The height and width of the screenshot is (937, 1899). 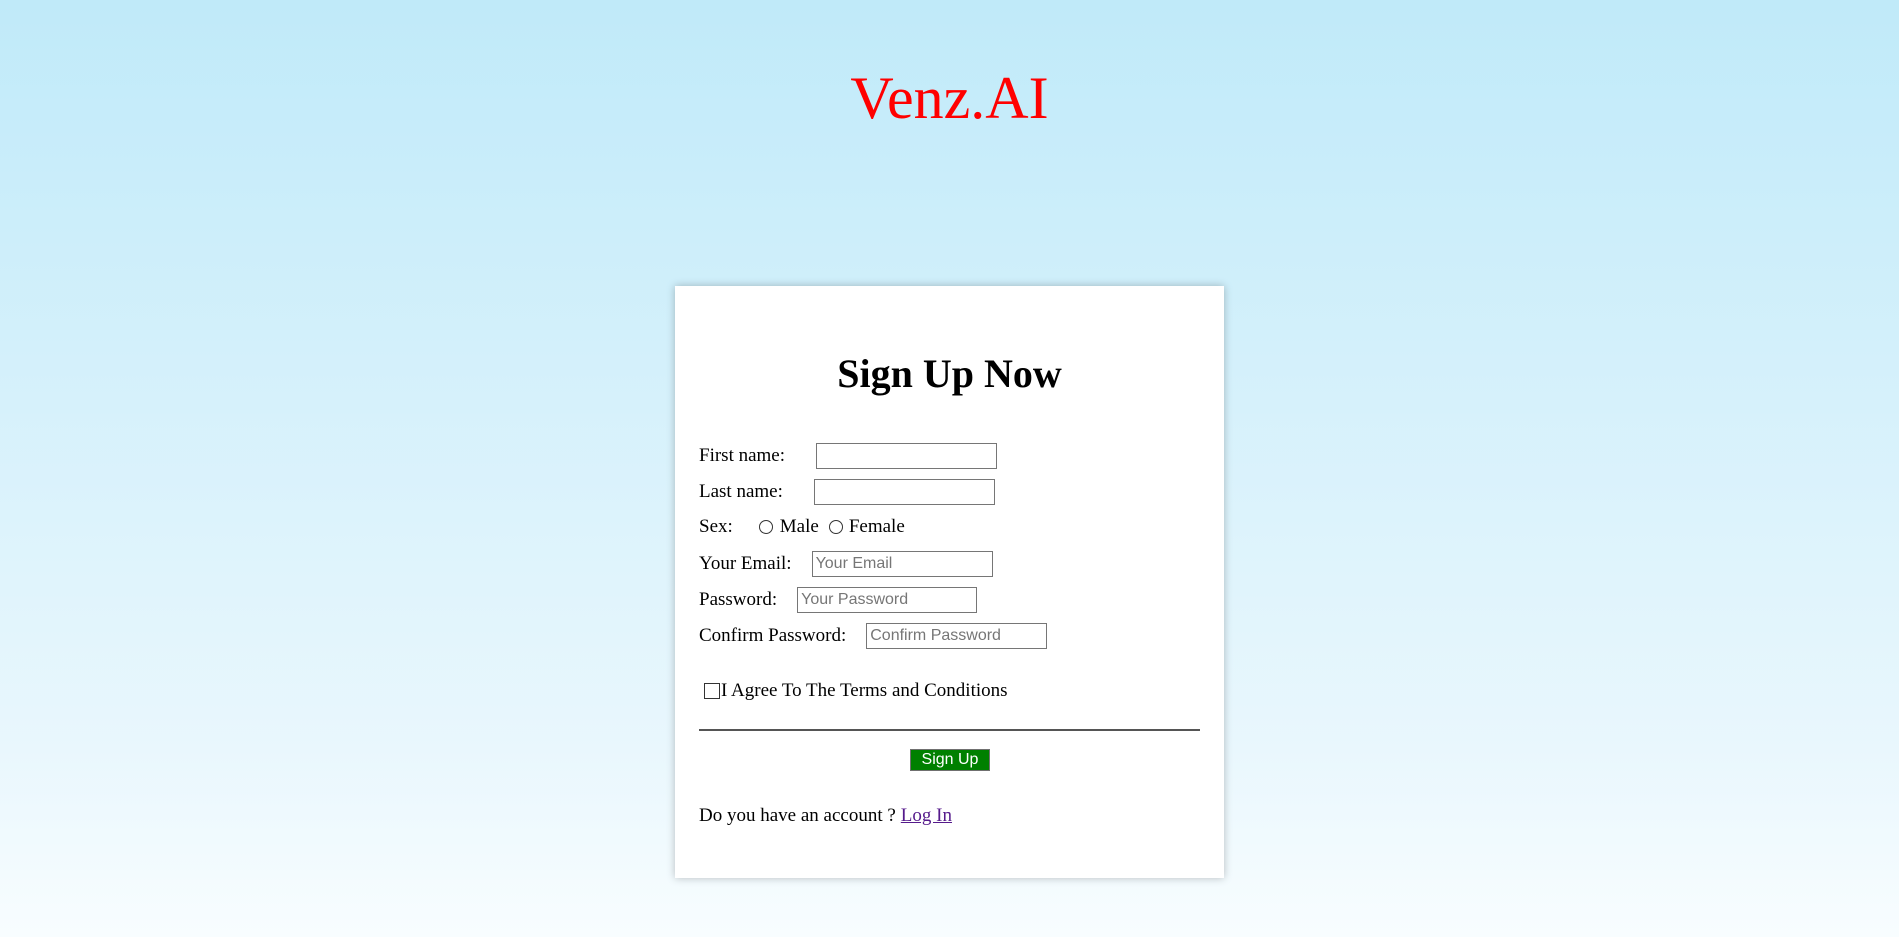 What do you see at coordinates (741, 491) in the screenshot?
I see `last-name-label: Last name:` at bounding box center [741, 491].